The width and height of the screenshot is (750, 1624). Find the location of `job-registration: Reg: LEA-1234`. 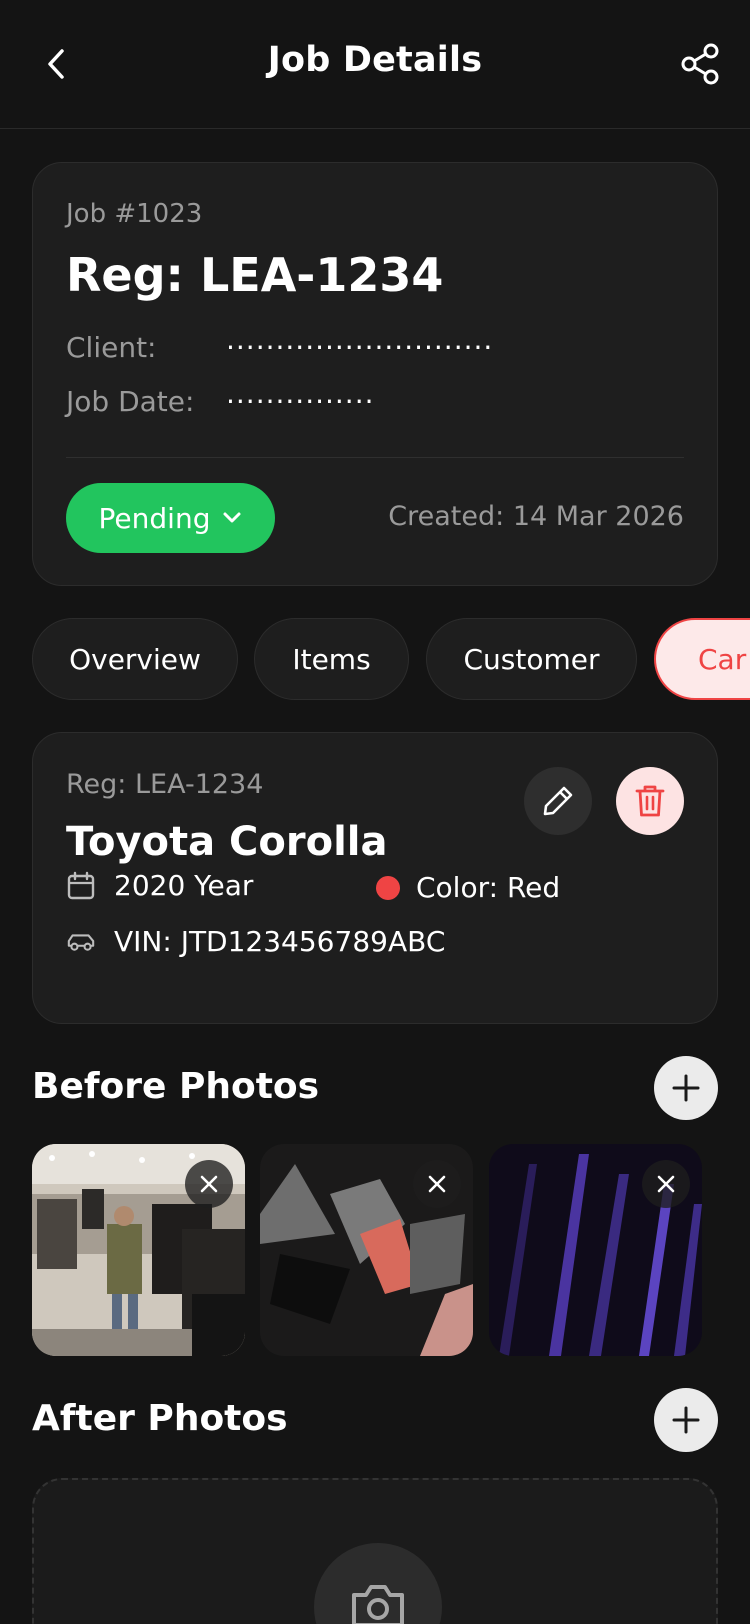

job-registration: Reg: LEA-1234 is located at coordinates (255, 275).